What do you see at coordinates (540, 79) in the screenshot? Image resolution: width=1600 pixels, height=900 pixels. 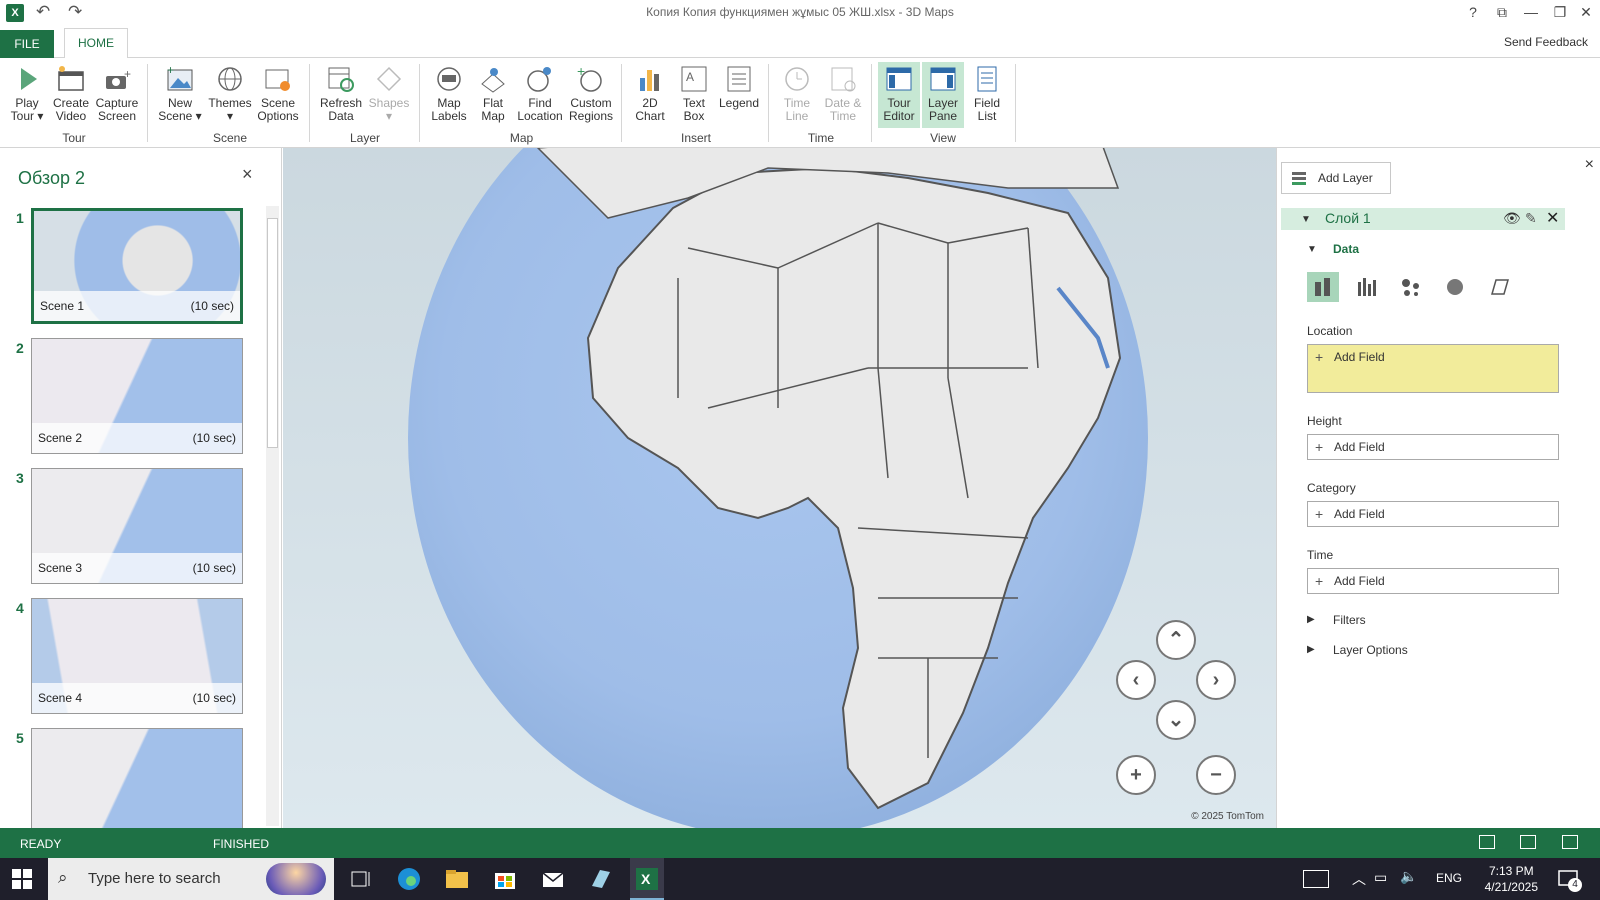 I see `find-location-icon` at bounding box center [540, 79].